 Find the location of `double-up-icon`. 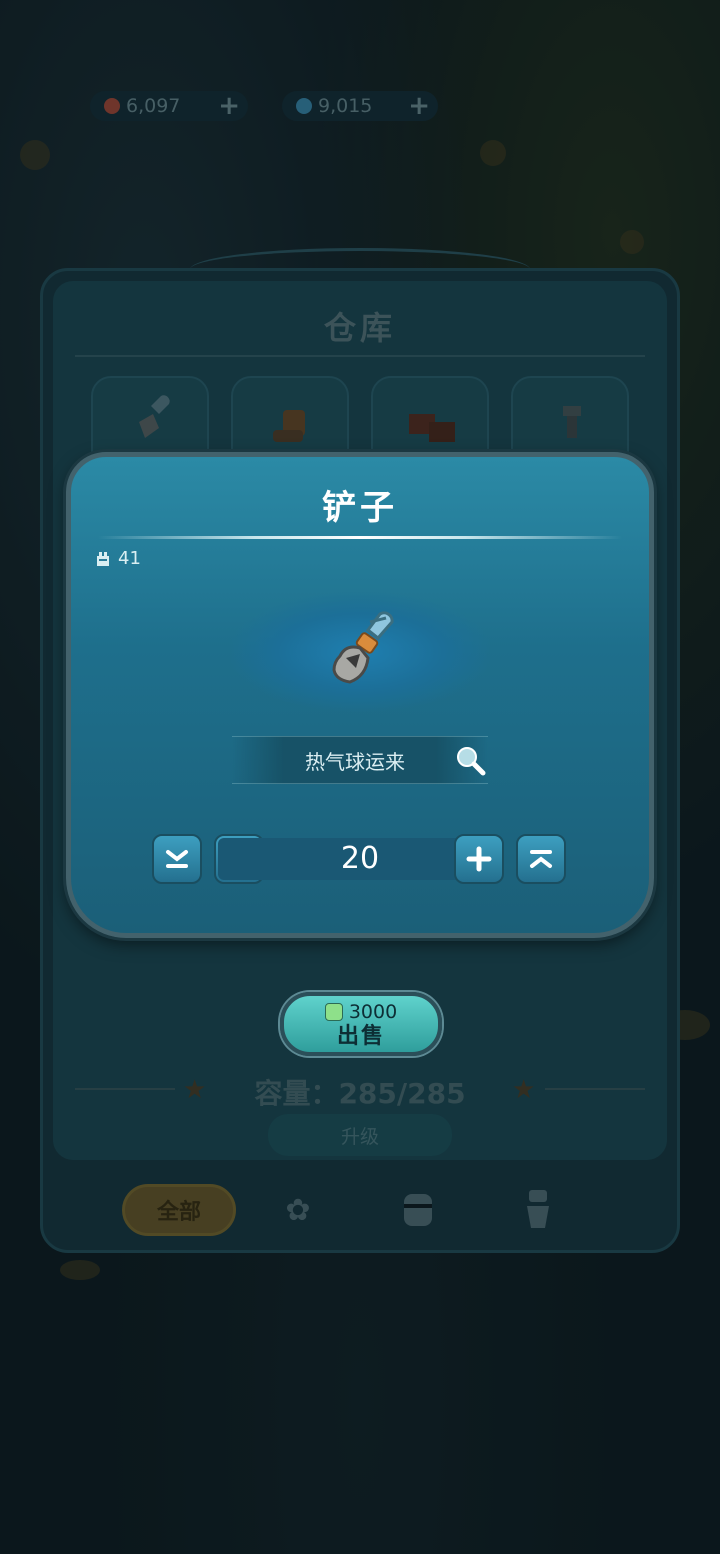

double-up-icon is located at coordinates (541, 859).